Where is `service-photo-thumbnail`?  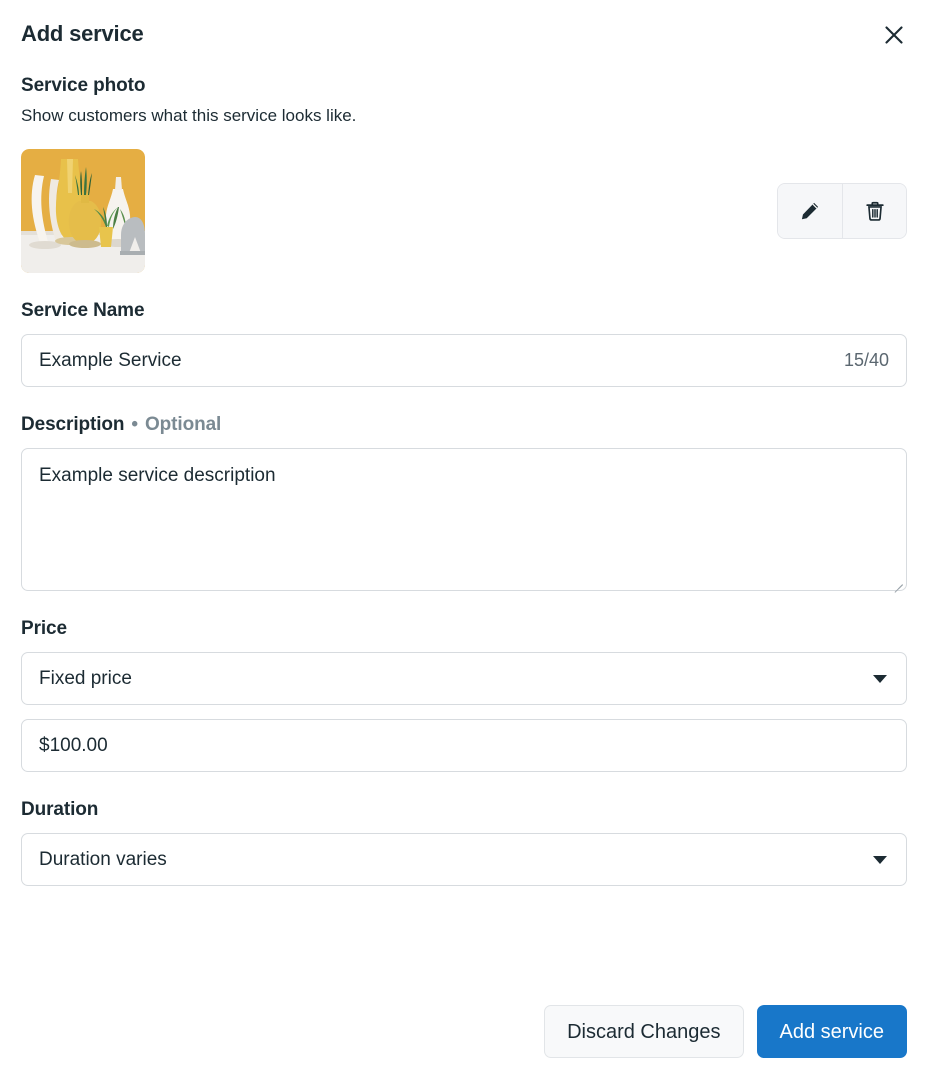
service-photo-thumbnail is located at coordinates (83, 211).